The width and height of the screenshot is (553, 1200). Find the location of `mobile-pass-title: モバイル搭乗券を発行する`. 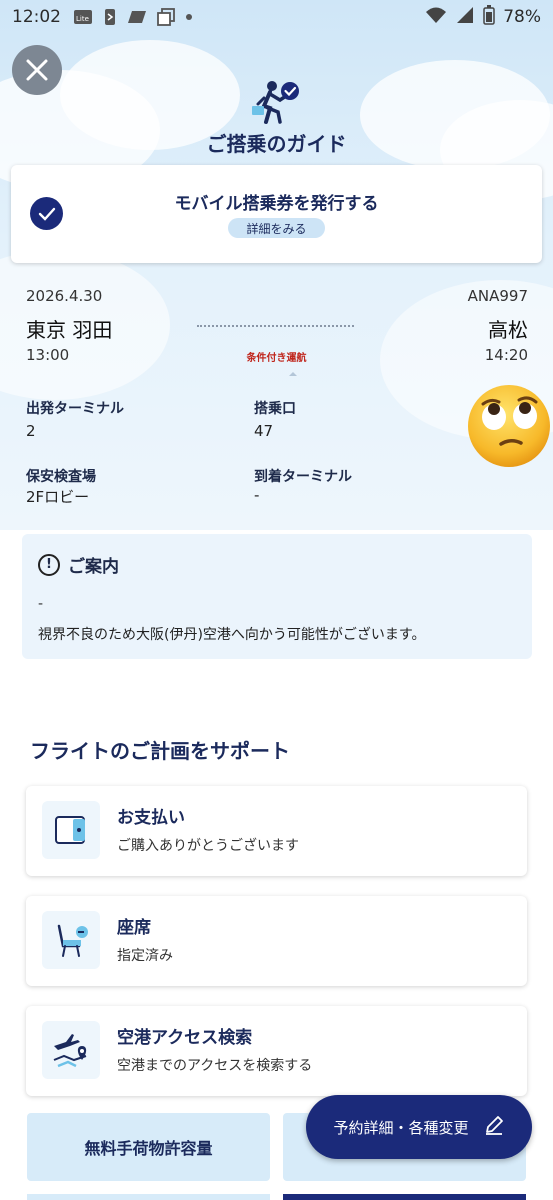

mobile-pass-title: モバイル搭乗券を発行する is located at coordinates (276, 204).